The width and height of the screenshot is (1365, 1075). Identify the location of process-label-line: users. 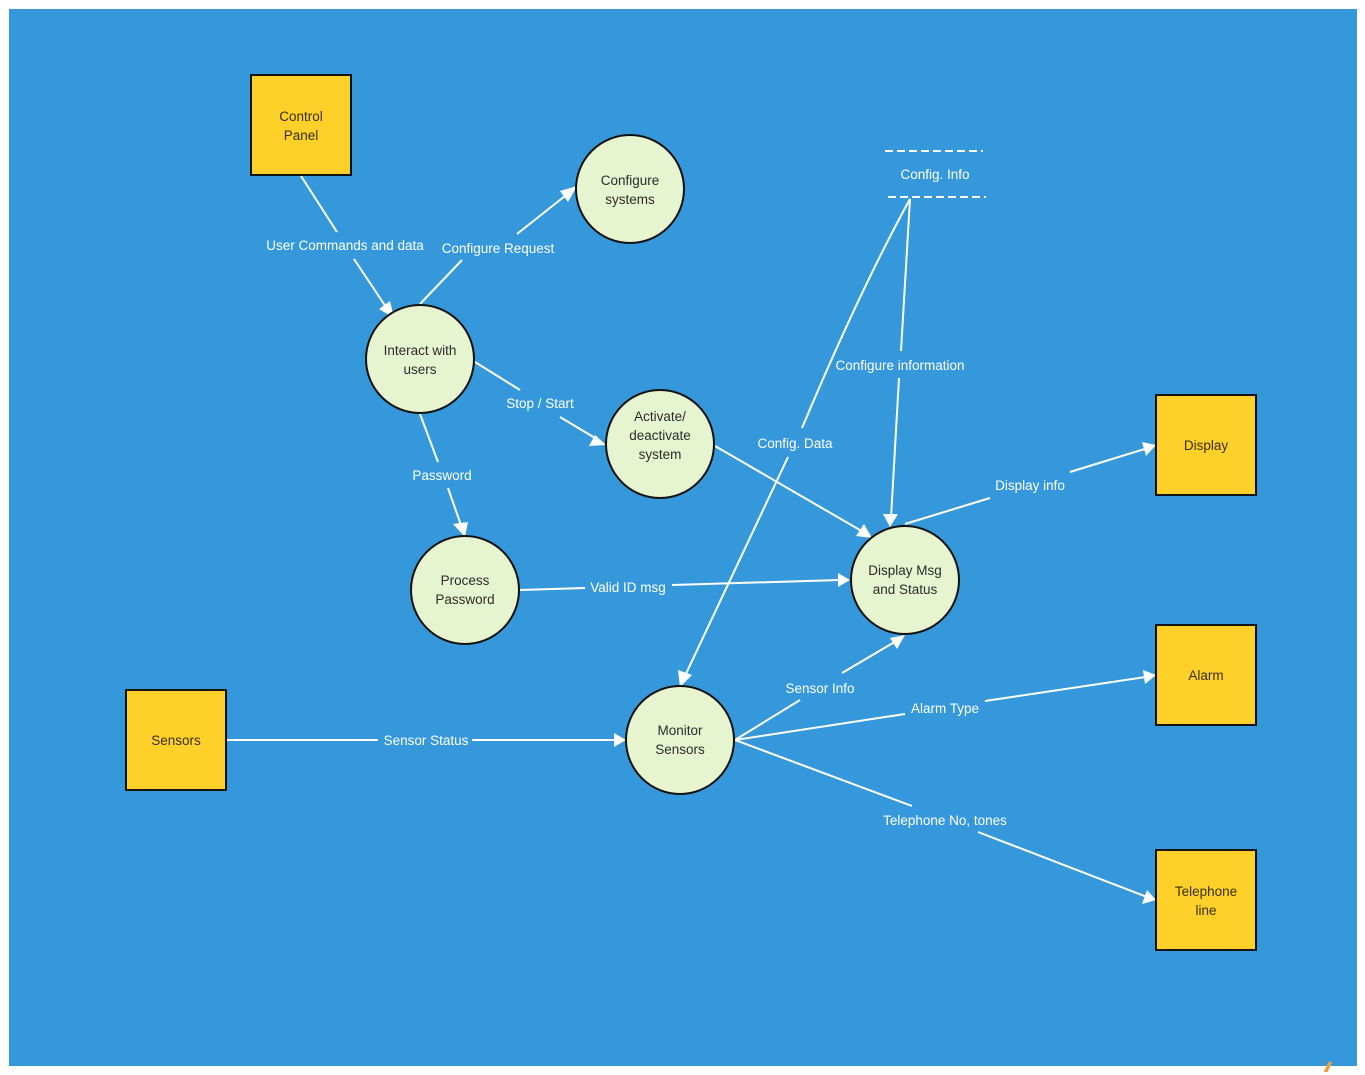
(419, 369).